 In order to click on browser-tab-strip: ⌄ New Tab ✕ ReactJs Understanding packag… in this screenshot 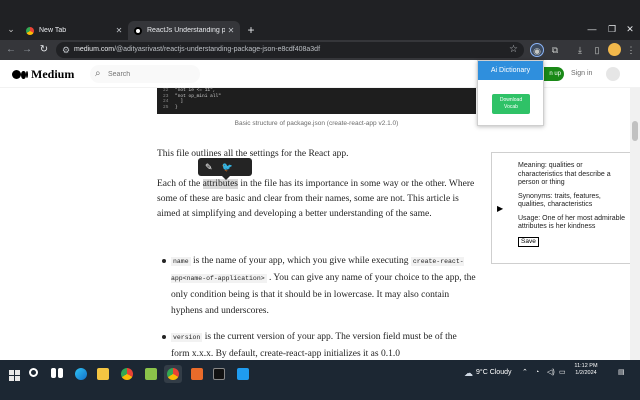, I will do `click(320, 20)`.